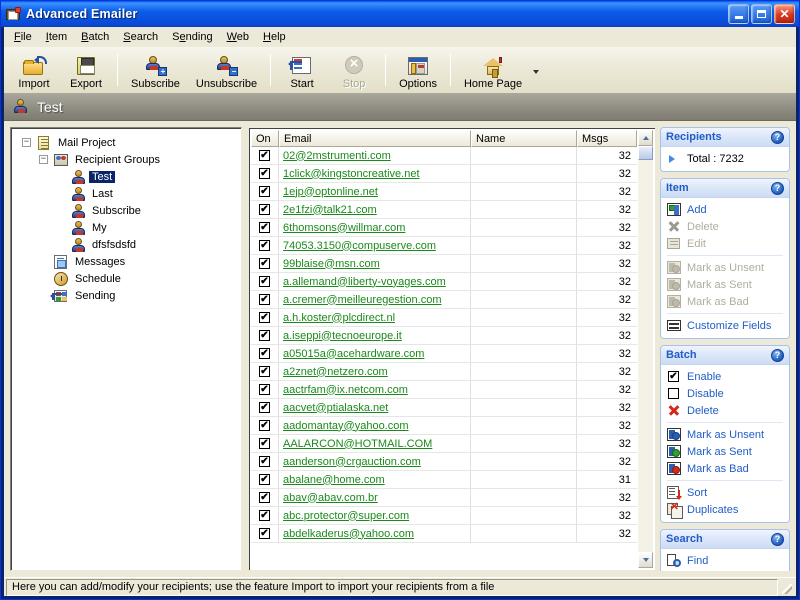 This screenshot has width=800, height=600. What do you see at coordinates (444, 246) in the screenshot?
I see `table-row: ✔ 74053.3150@compuserve.com 32` at bounding box center [444, 246].